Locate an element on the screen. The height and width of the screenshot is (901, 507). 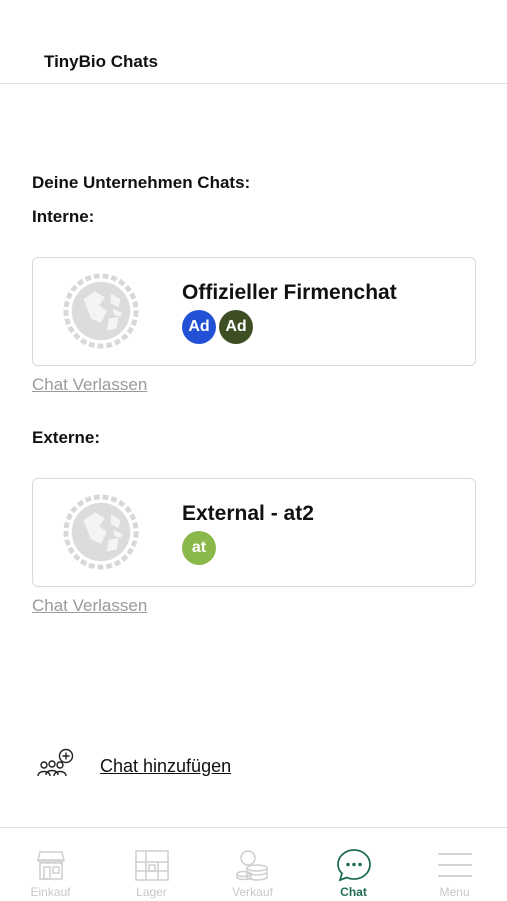
member-avatars: at is located at coordinates (200, 548).